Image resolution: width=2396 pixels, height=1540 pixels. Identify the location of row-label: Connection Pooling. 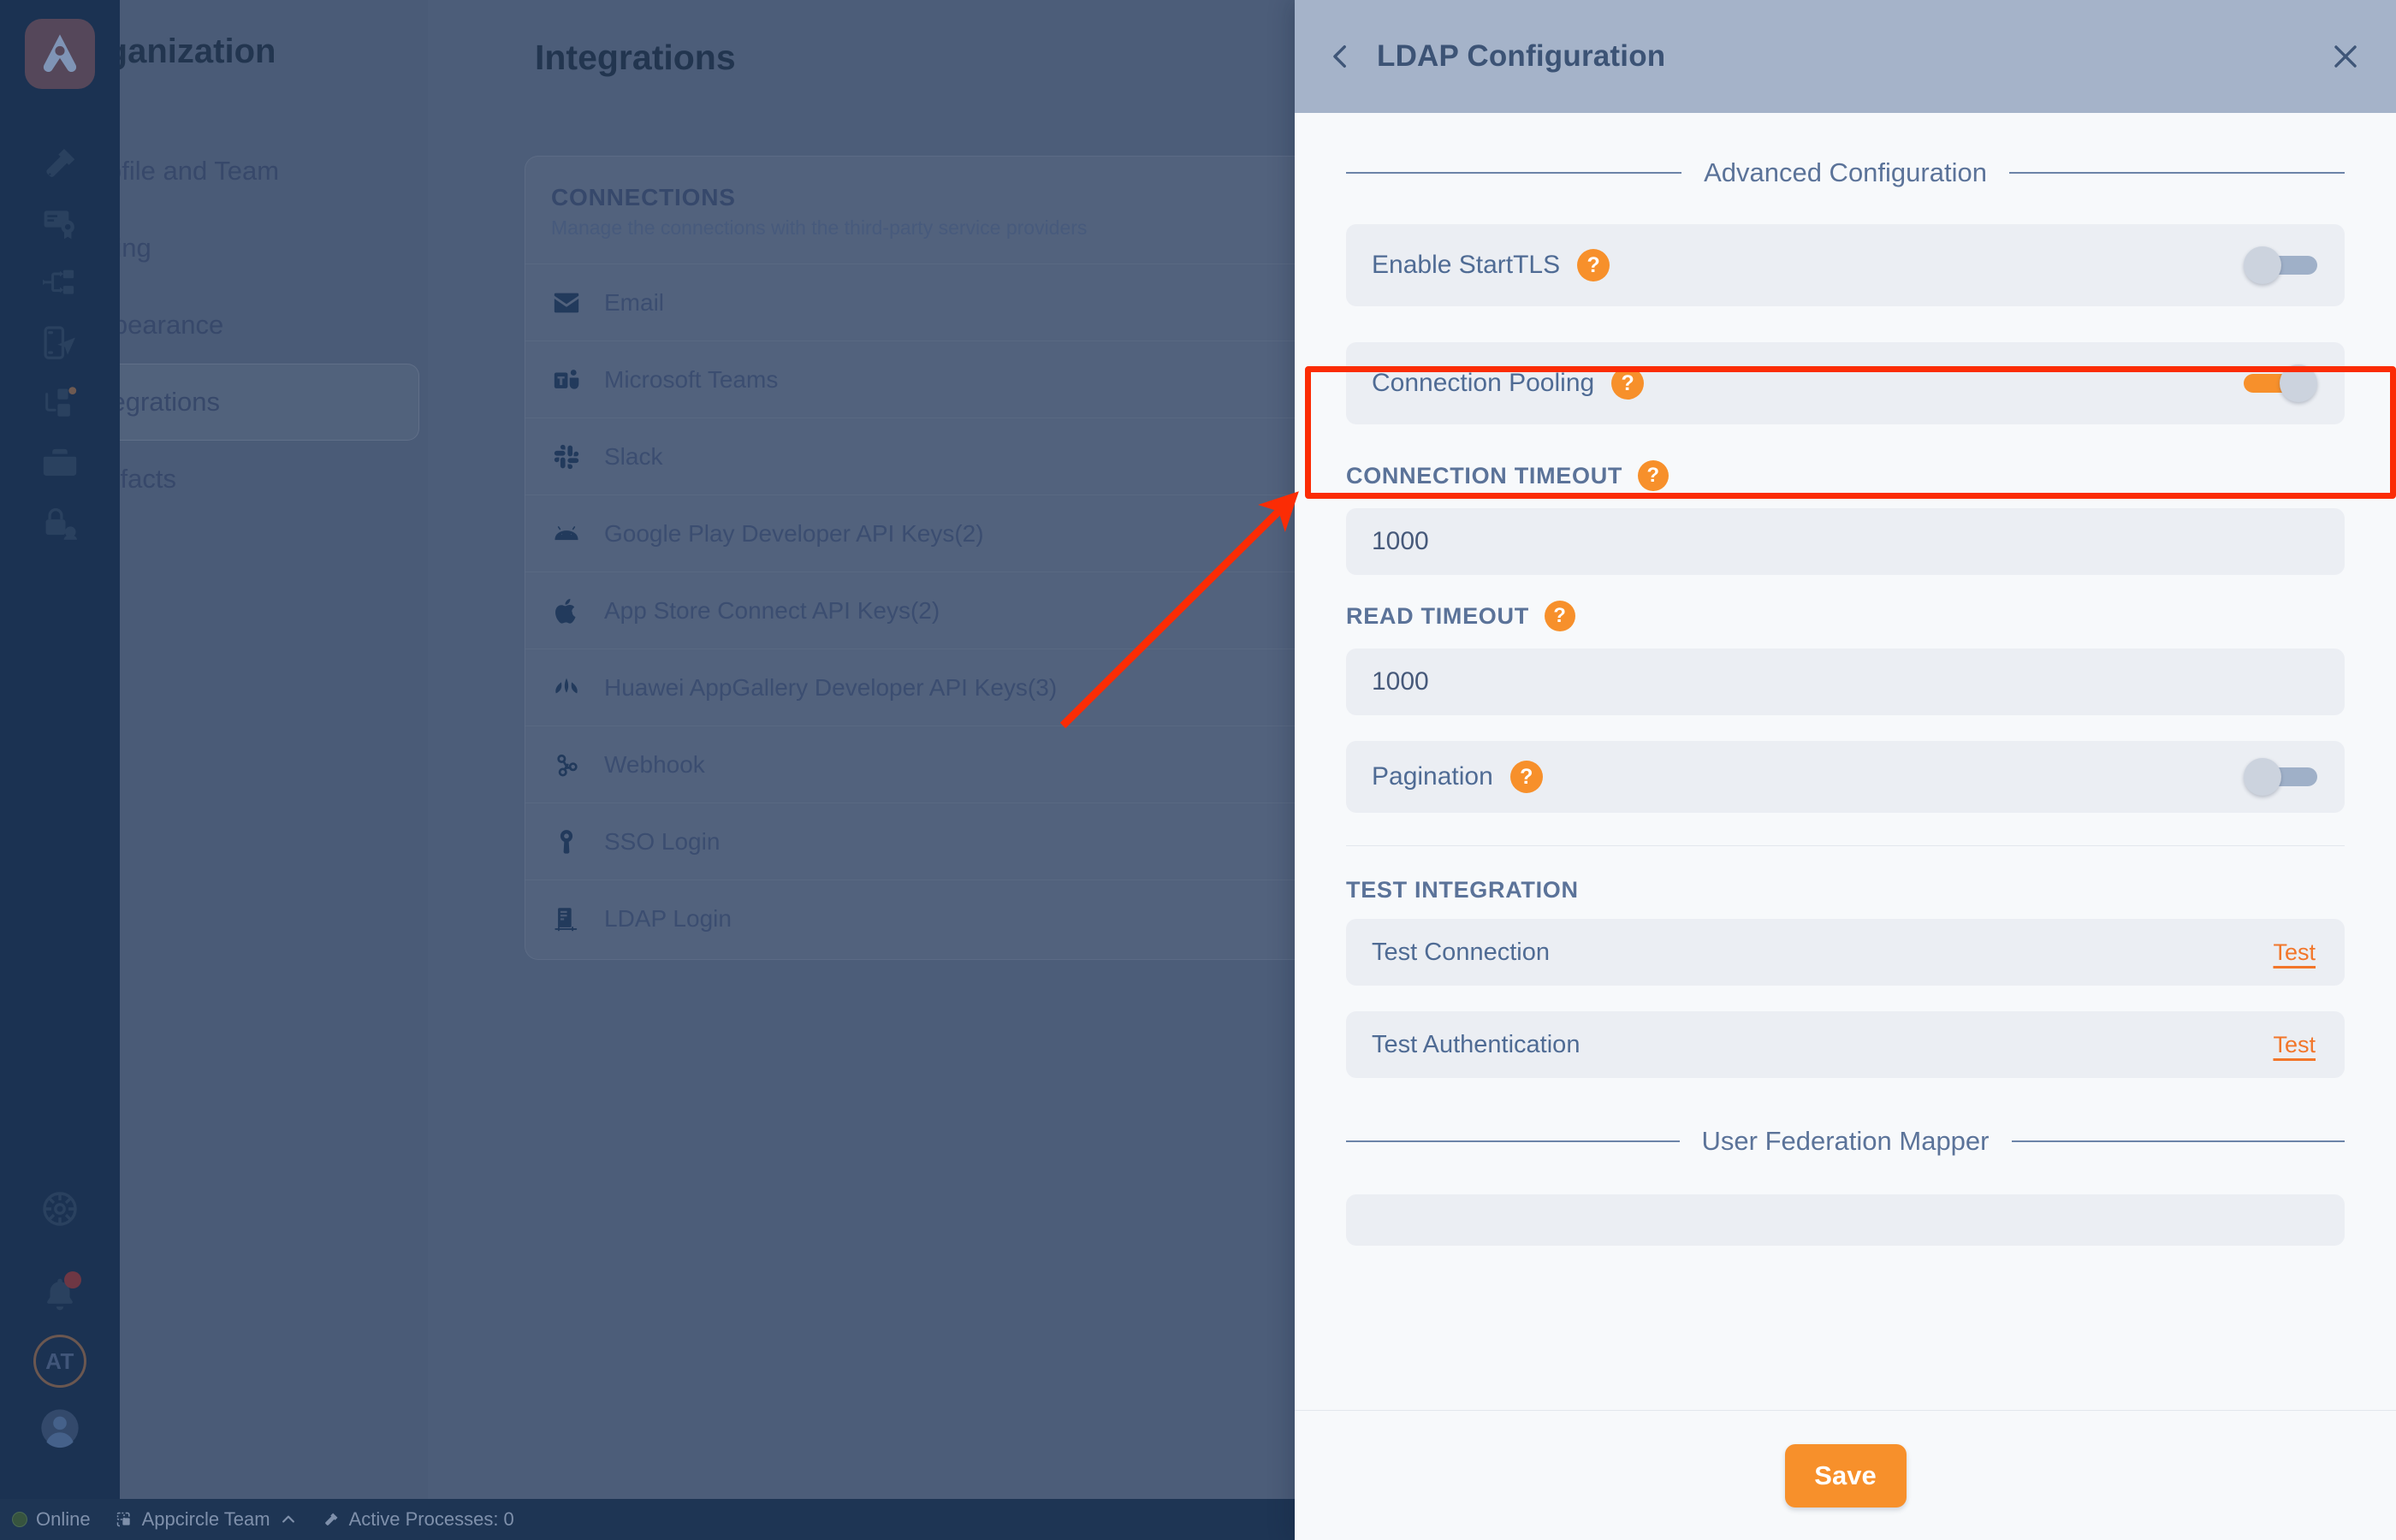
(1483, 383).